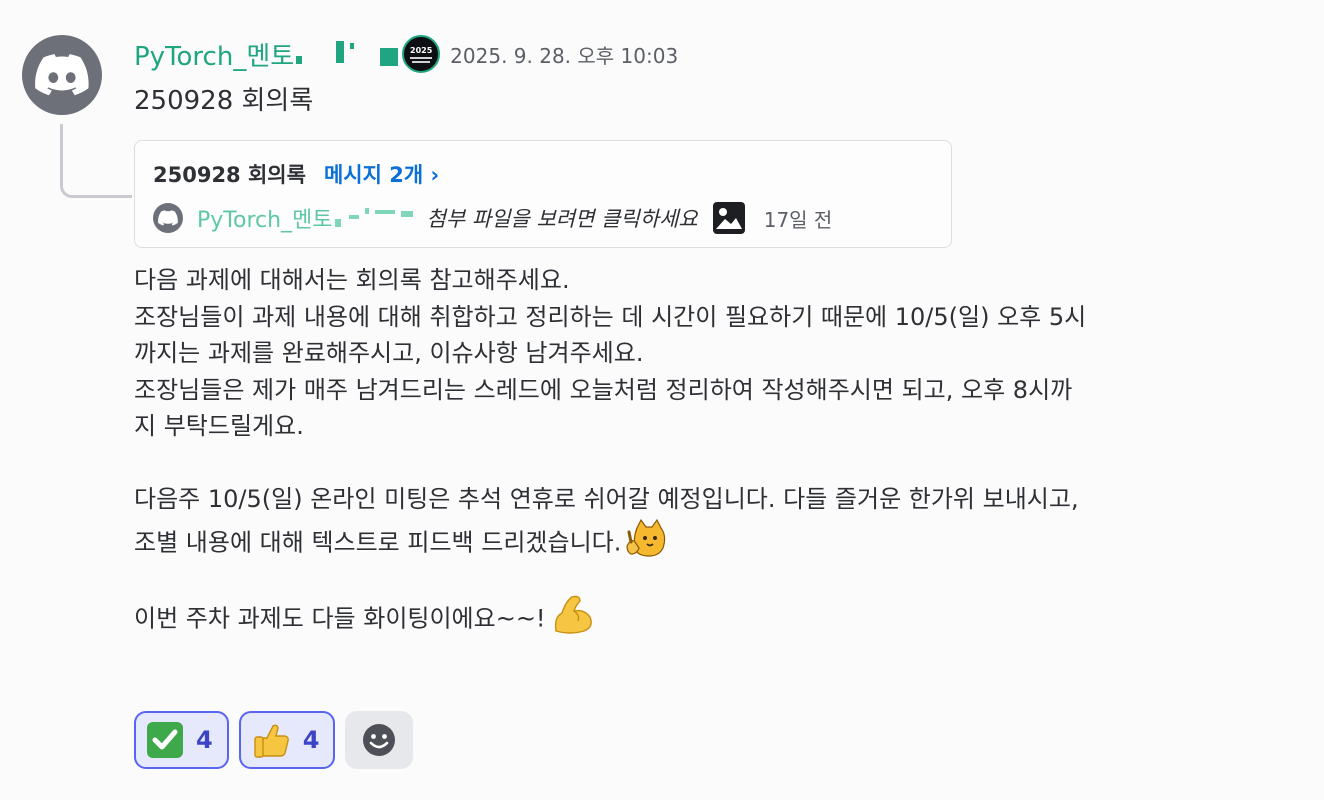 The image size is (1324, 800). I want to click on body-line: 지 부탁드릴게요., so click(219, 426).